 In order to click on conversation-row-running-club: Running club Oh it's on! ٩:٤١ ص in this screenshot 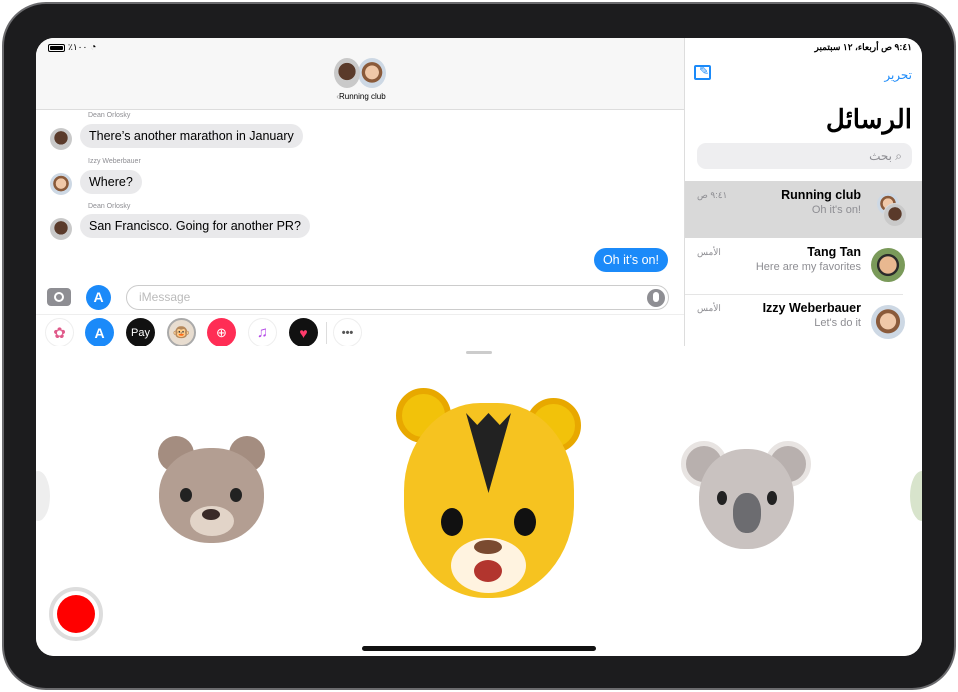, I will do `click(803, 209)`.